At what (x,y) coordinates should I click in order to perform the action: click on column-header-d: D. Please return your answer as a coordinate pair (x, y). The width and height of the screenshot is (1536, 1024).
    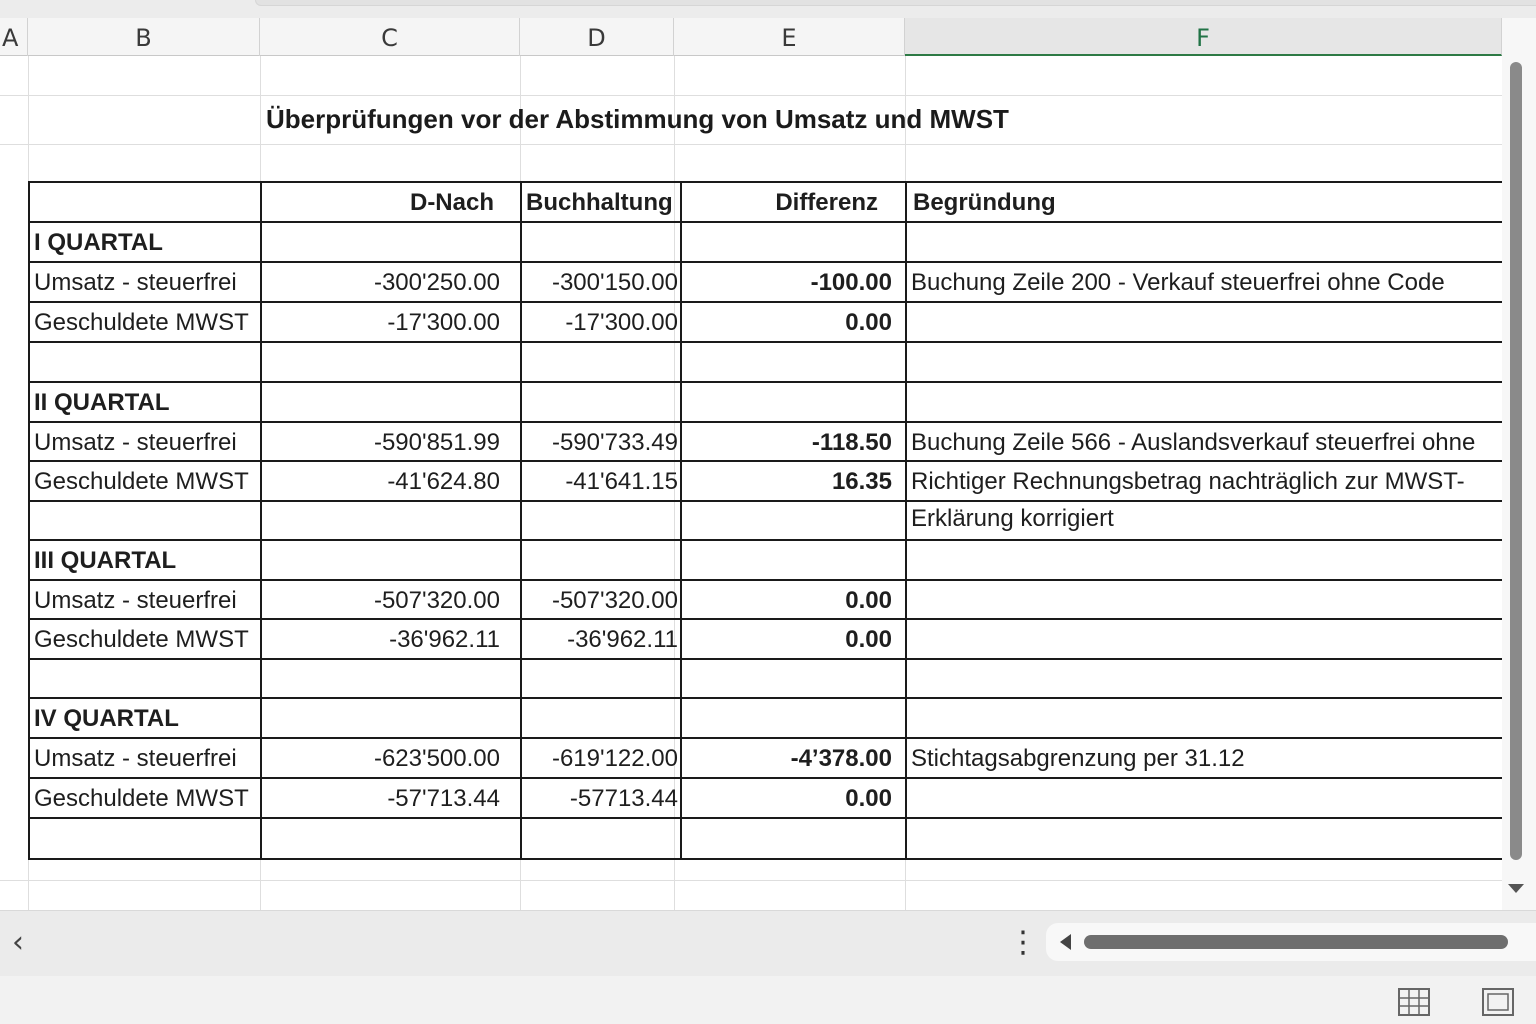
    Looking at the image, I should click on (597, 37).